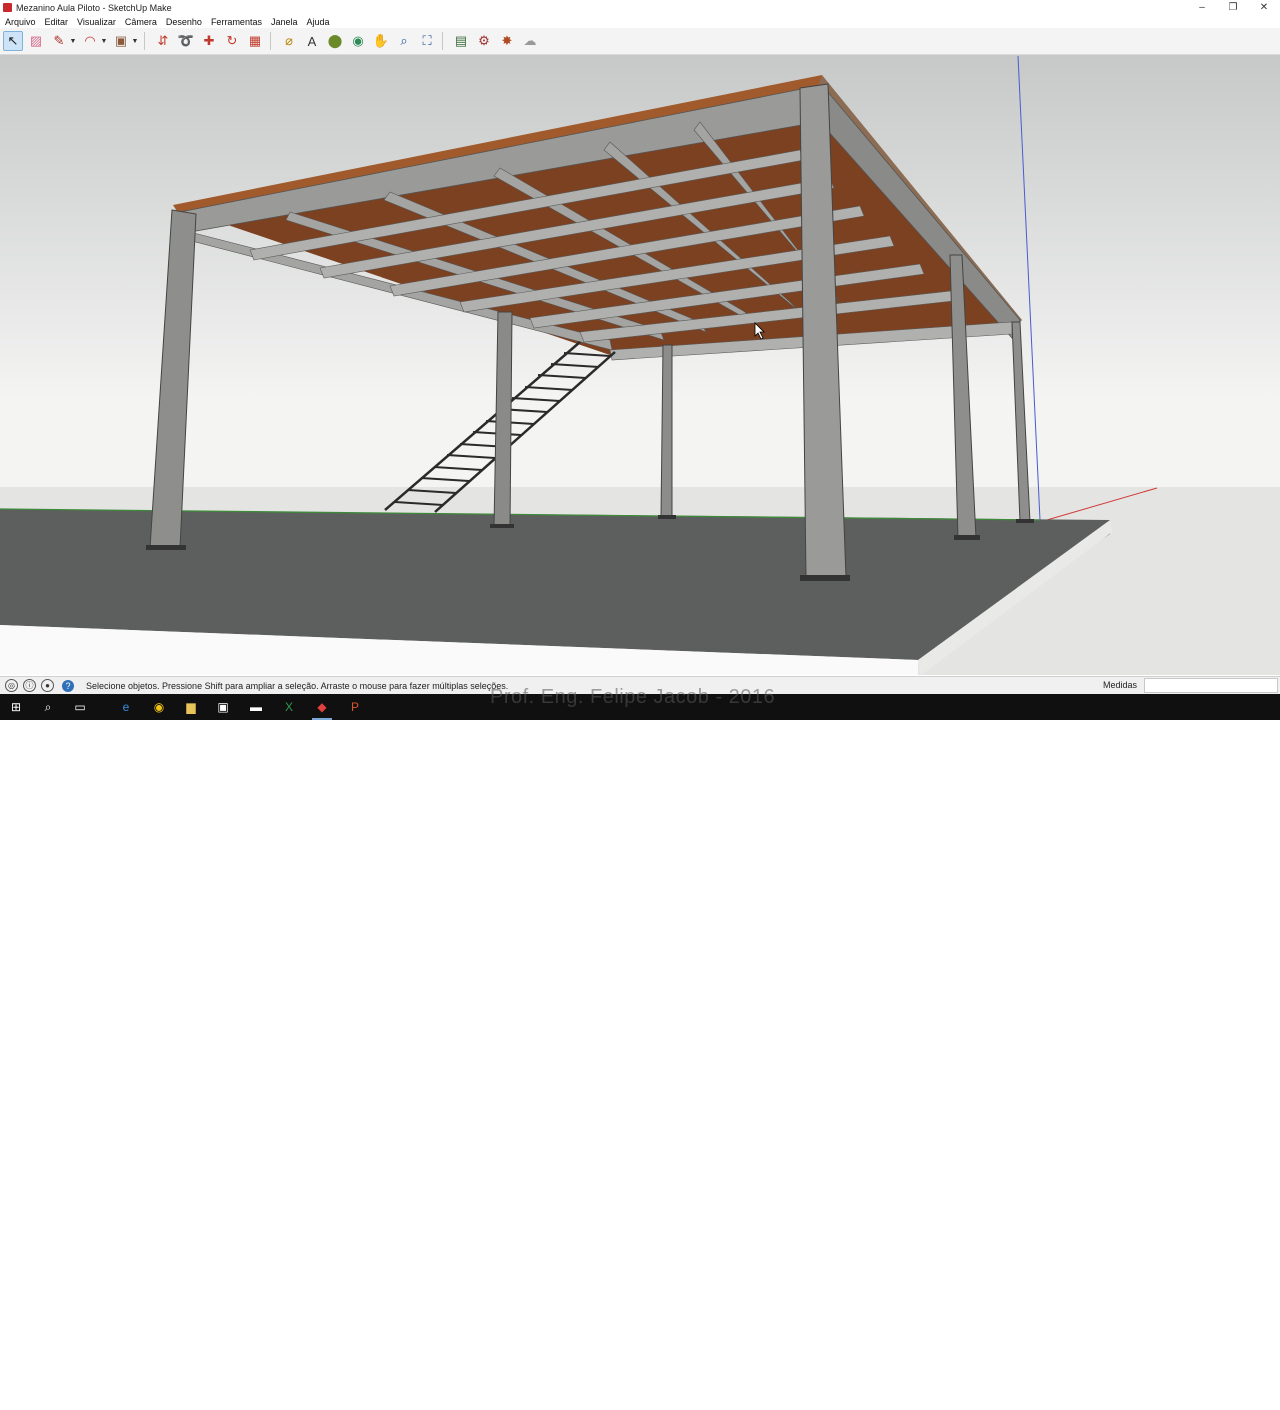 The height and width of the screenshot is (1410, 1280). Describe the element at coordinates (1120, 685) in the screenshot. I see `measures-label: Medidas` at that location.